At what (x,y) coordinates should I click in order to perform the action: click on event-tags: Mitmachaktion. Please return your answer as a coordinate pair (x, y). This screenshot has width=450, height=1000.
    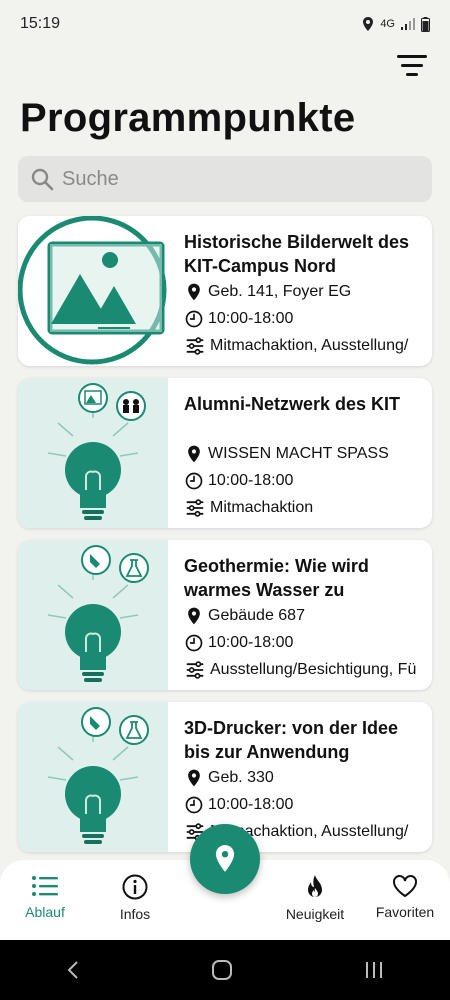
    Looking at the image, I should click on (262, 507).